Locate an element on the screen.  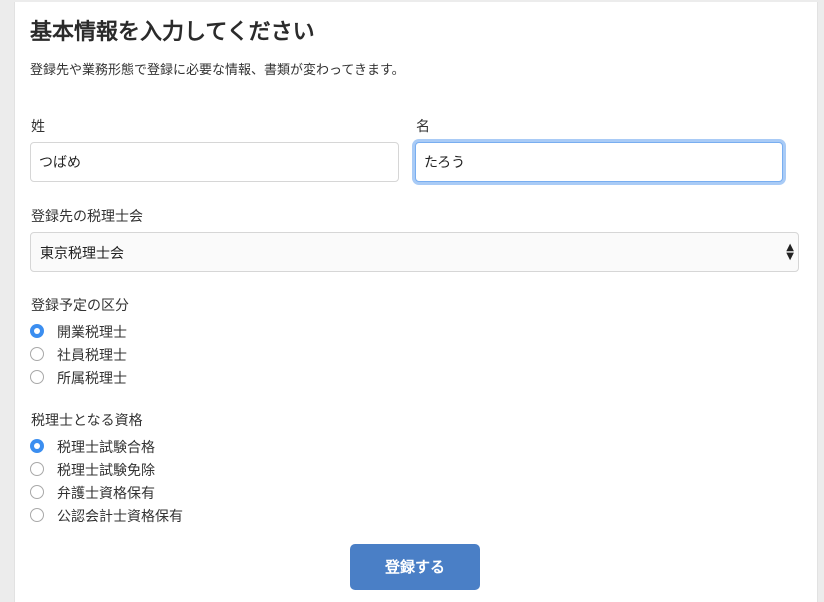
association-select: 東京税理士会 ▲ ▼ is located at coordinates (414, 252).